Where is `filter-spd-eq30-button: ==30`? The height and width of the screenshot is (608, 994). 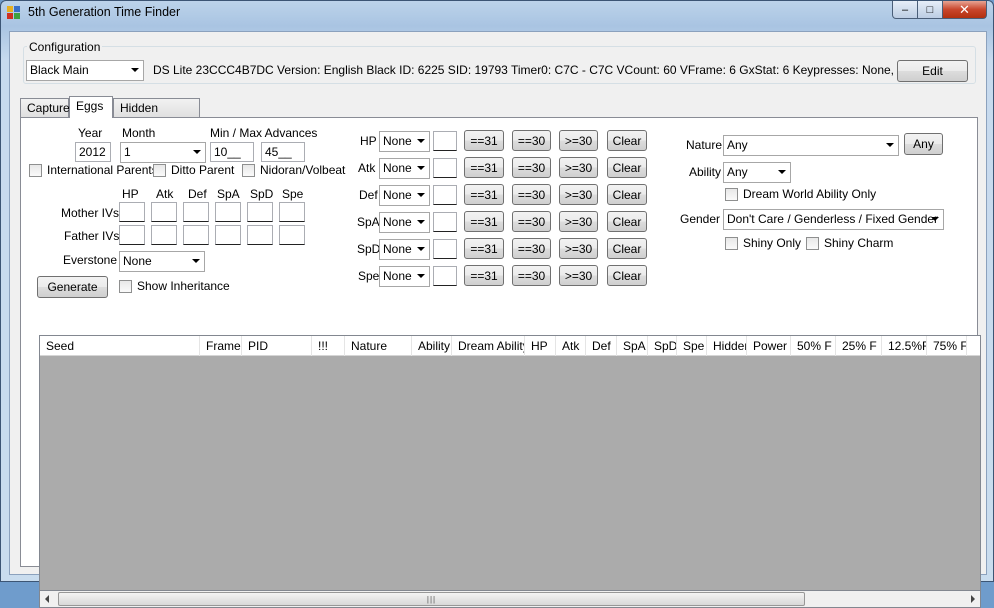 filter-spd-eq30-button: ==30 is located at coordinates (531, 248).